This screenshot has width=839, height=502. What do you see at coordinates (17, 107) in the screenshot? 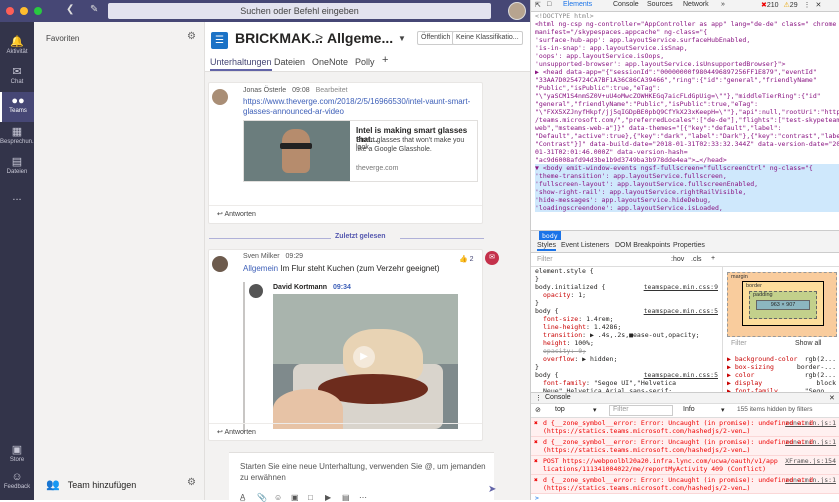
I see `rail-item-teams: ●● Teams` at bounding box center [17, 107].